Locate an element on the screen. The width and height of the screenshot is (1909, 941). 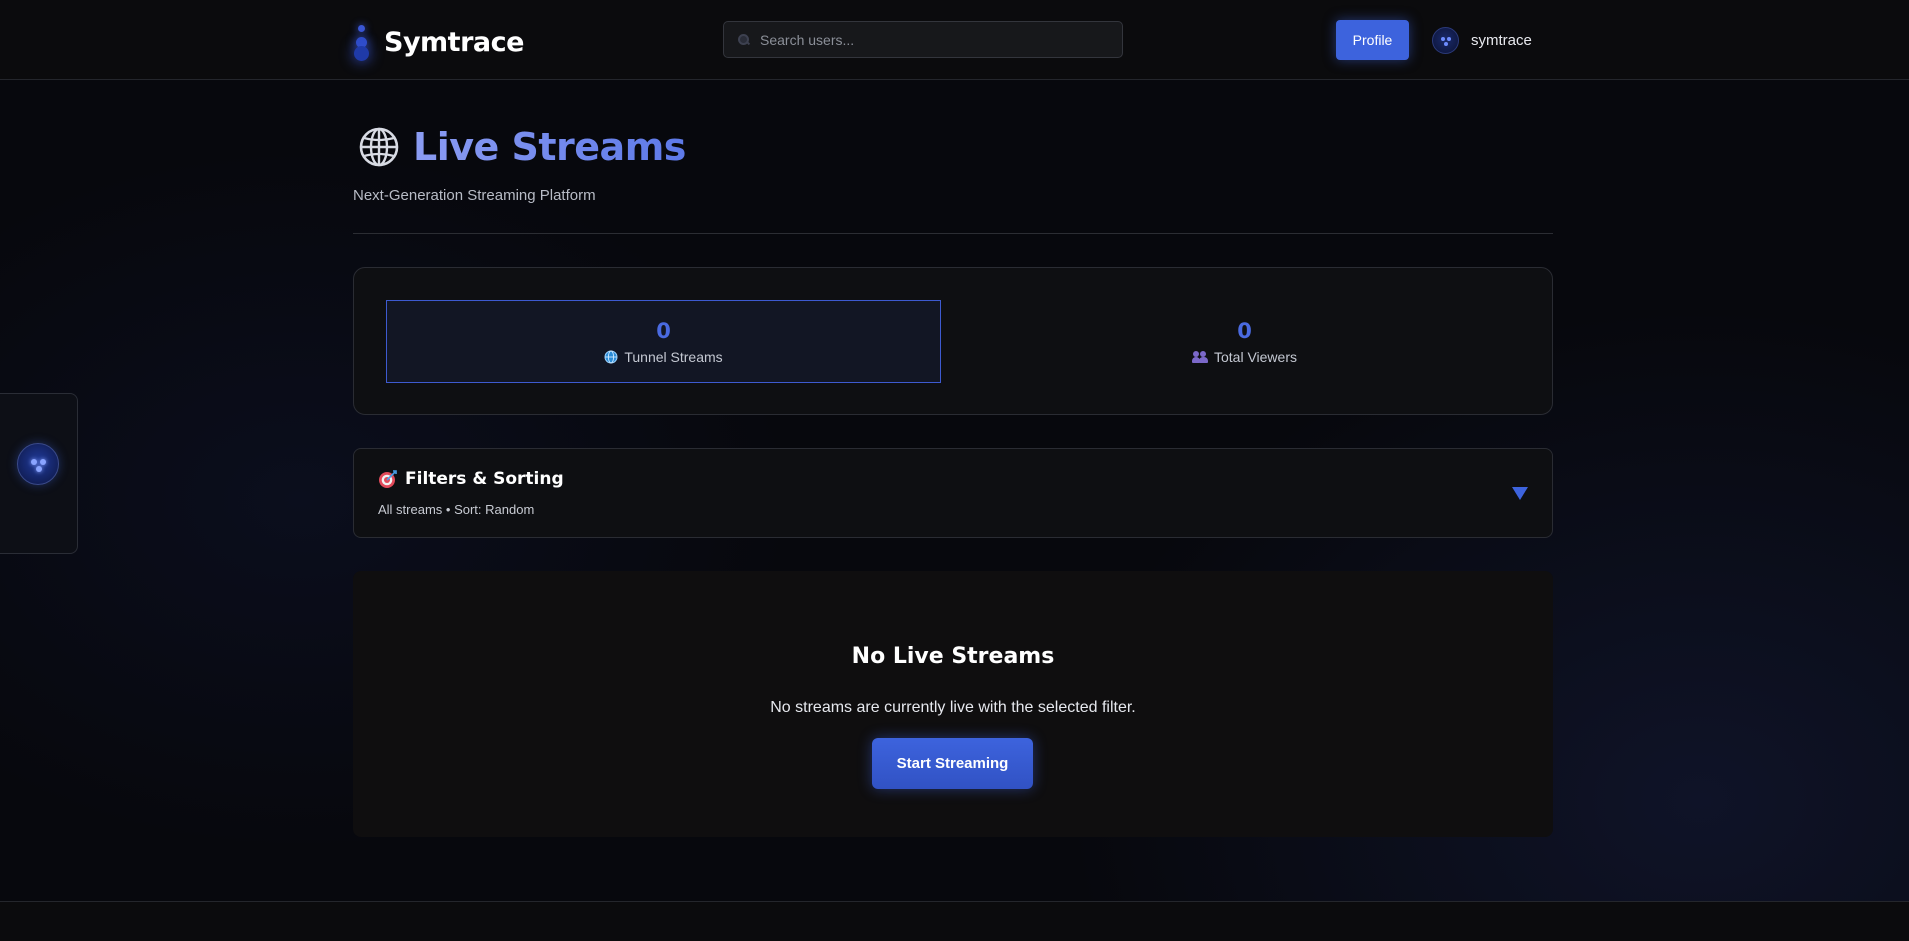
start-streaming-button: Start Streaming is located at coordinates (952, 763).